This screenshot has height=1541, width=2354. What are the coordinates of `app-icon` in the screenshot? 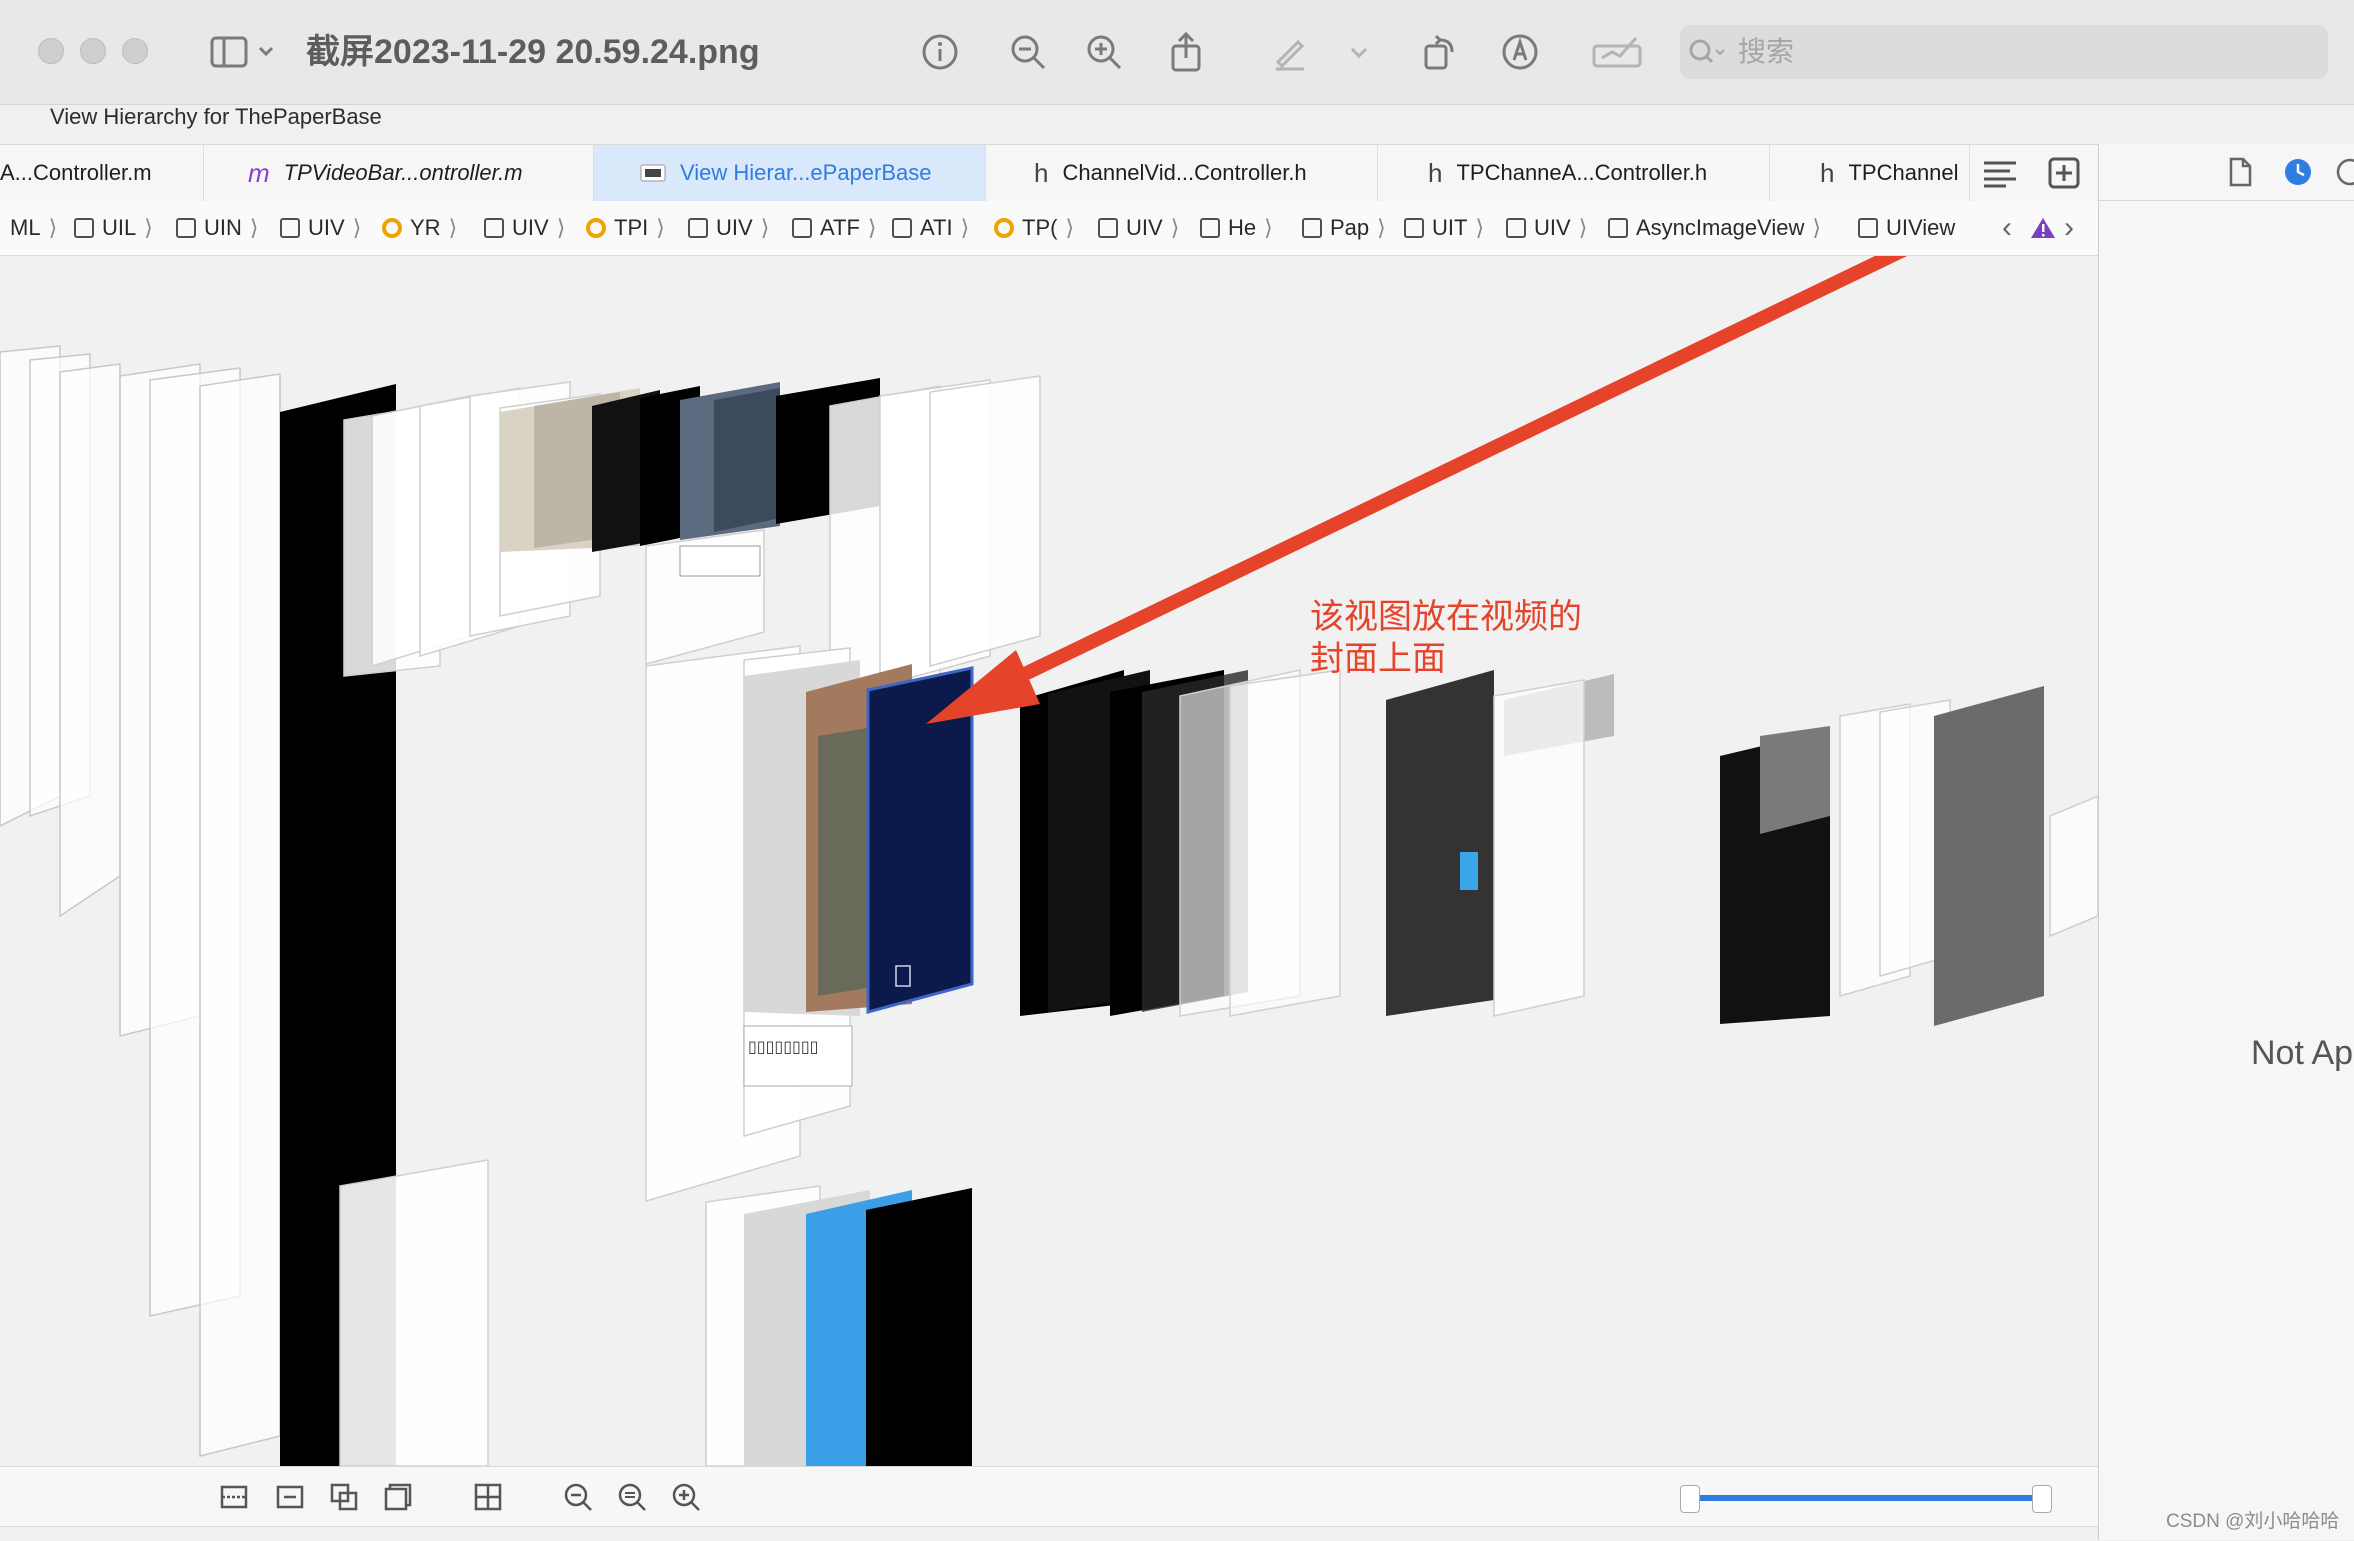 It's located at (653, 173).